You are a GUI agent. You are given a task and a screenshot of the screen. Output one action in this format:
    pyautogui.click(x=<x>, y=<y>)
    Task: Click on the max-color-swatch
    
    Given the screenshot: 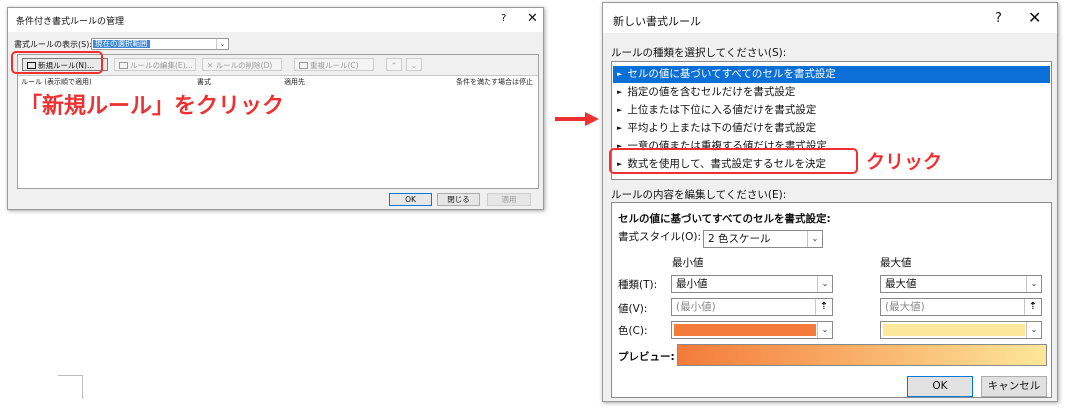 What is the action you would take?
    pyautogui.click(x=954, y=330)
    